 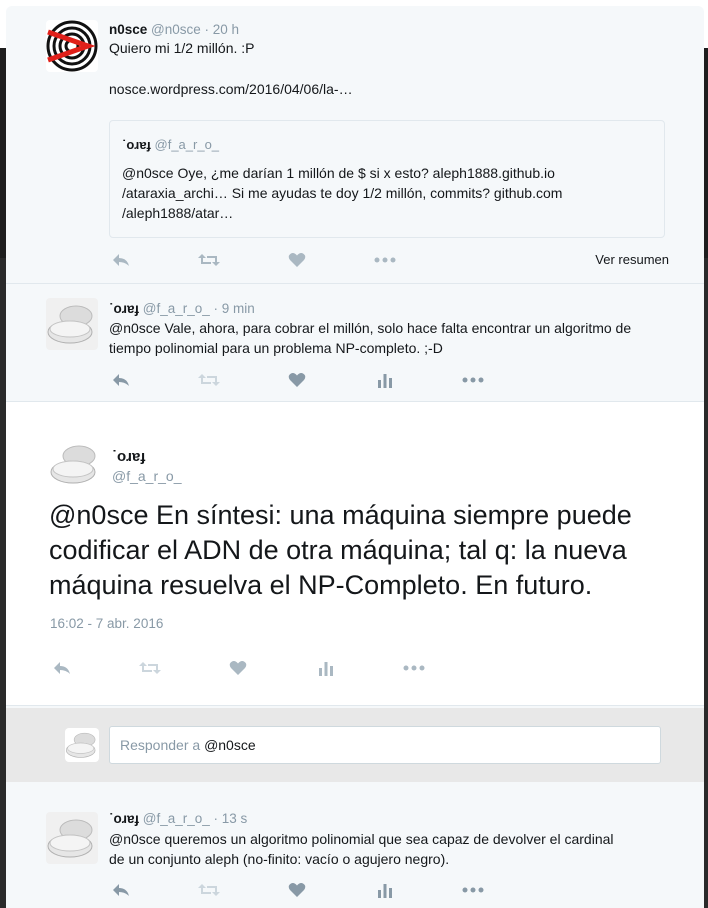 I want to click on avatar-spiral-image, so click(x=72, y=46).